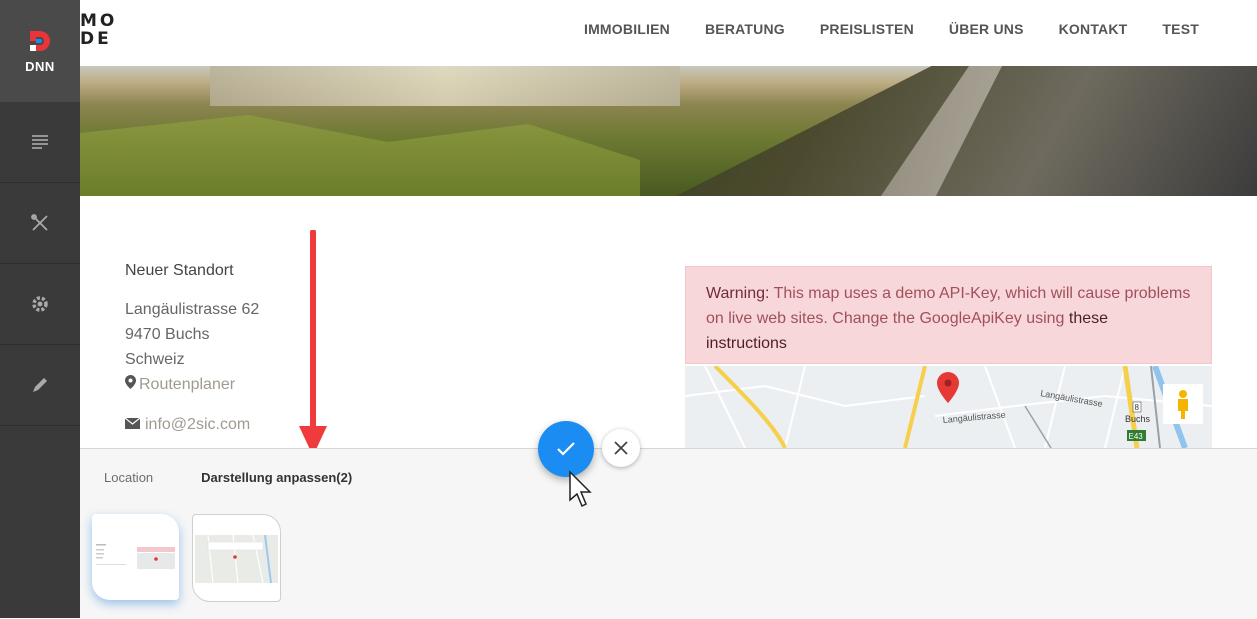  I want to click on nav-preislisten: PREISLISTEN, so click(867, 29).